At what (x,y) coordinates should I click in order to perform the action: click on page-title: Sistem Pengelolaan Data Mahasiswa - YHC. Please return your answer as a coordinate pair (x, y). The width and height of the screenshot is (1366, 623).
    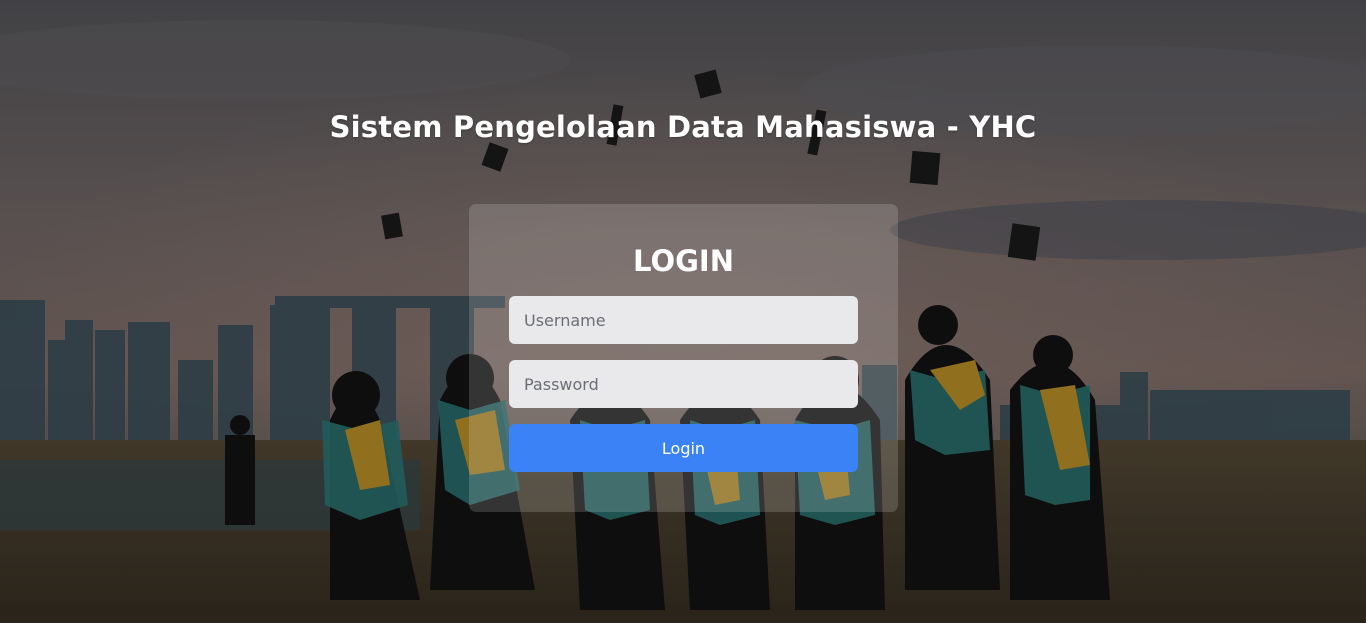
    Looking at the image, I should click on (683, 127).